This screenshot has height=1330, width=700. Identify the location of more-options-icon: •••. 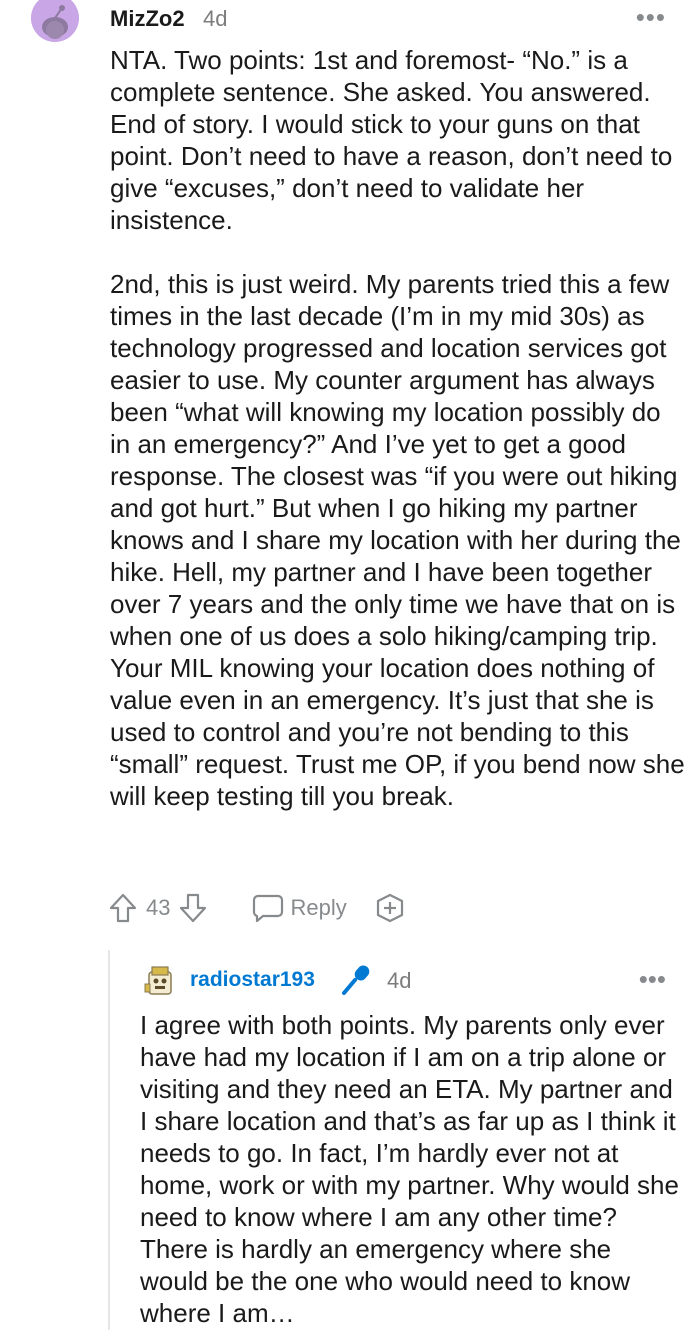
(651, 17).